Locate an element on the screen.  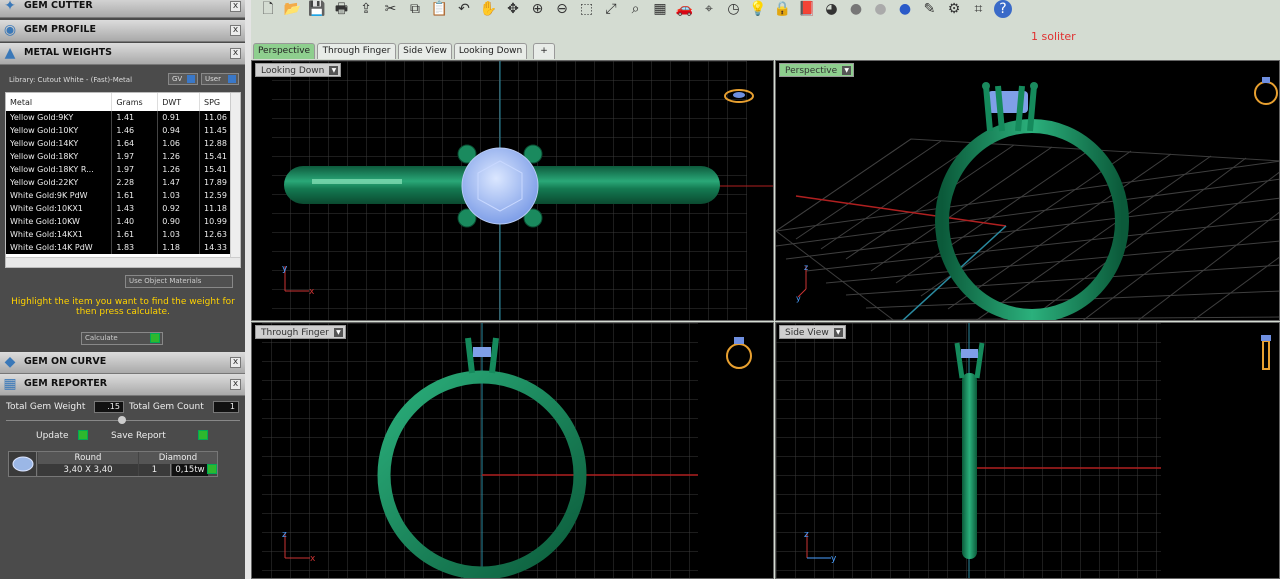
use-object-materials-dropdown: Use Object Materials is located at coordinates (179, 281).